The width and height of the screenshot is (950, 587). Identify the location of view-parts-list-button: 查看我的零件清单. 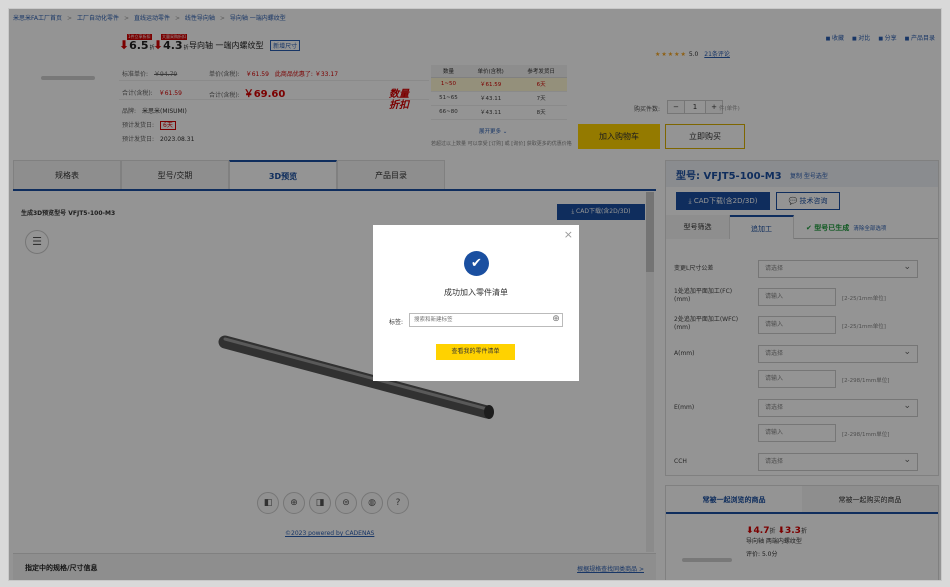
(475, 352).